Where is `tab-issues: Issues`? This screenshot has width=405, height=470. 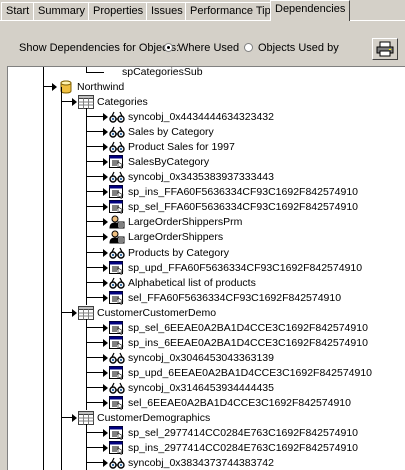
tab-issues: Issues is located at coordinates (167, 11).